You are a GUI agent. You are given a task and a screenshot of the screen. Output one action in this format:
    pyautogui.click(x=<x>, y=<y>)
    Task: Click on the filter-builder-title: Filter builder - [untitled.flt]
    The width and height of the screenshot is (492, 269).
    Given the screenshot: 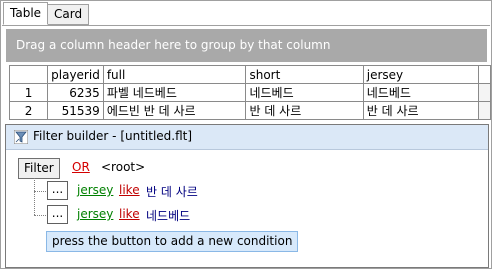 What is the action you would take?
    pyautogui.click(x=113, y=136)
    